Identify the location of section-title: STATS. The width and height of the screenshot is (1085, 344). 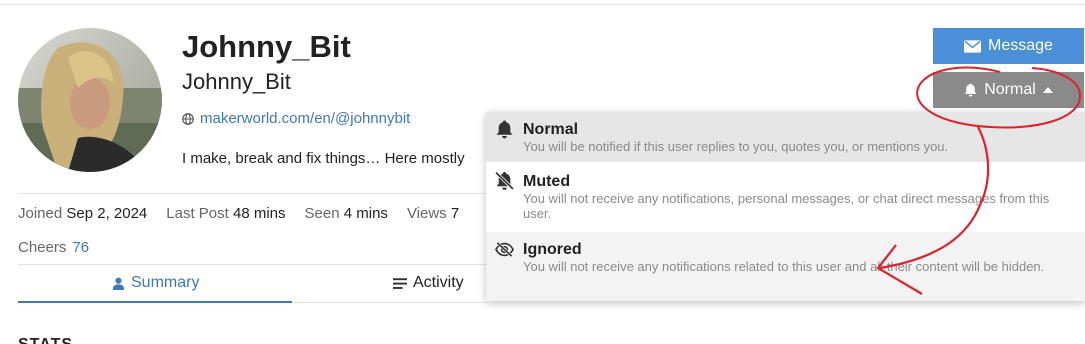
(45, 340).